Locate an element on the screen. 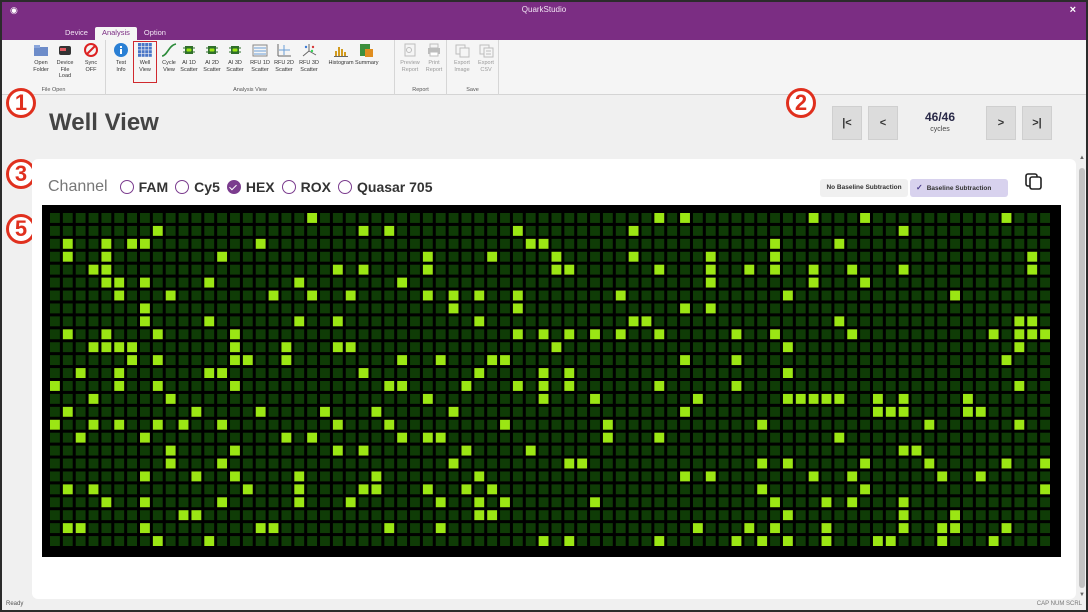 The height and width of the screenshot is (612, 1088). channel-option-cy5: Cy5 is located at coordinates (197, 187).